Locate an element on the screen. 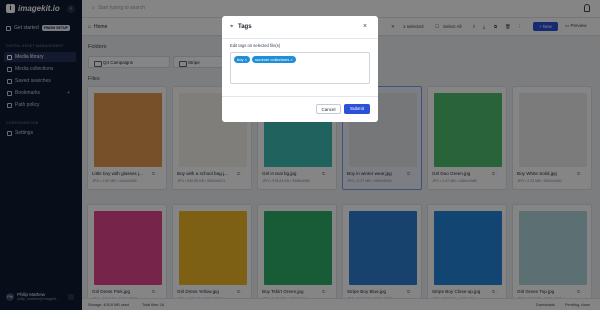  close-icon: × is located at coordinates (365, 26).